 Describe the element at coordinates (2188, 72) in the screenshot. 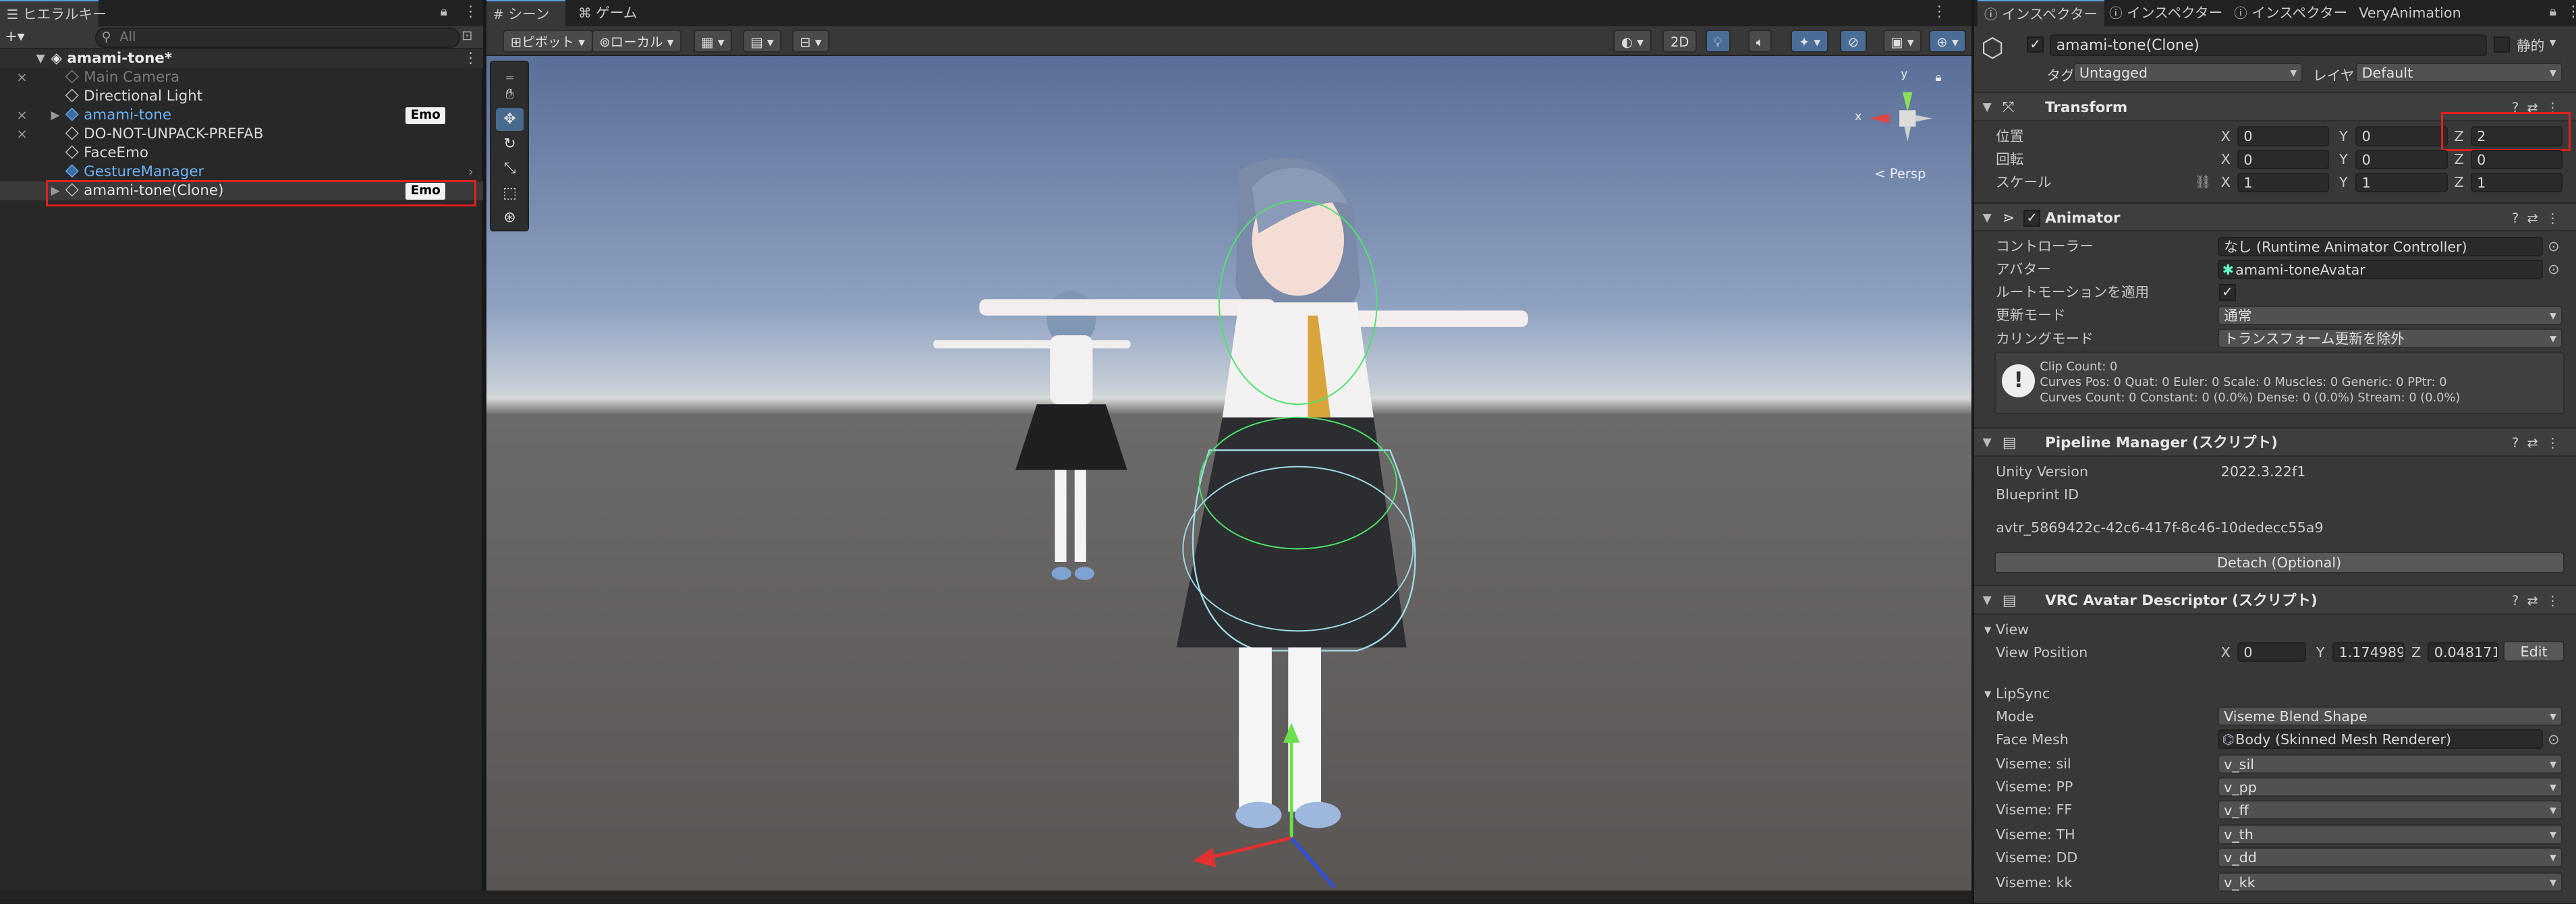

I see `tag-dropdown: Untagged` at that location.